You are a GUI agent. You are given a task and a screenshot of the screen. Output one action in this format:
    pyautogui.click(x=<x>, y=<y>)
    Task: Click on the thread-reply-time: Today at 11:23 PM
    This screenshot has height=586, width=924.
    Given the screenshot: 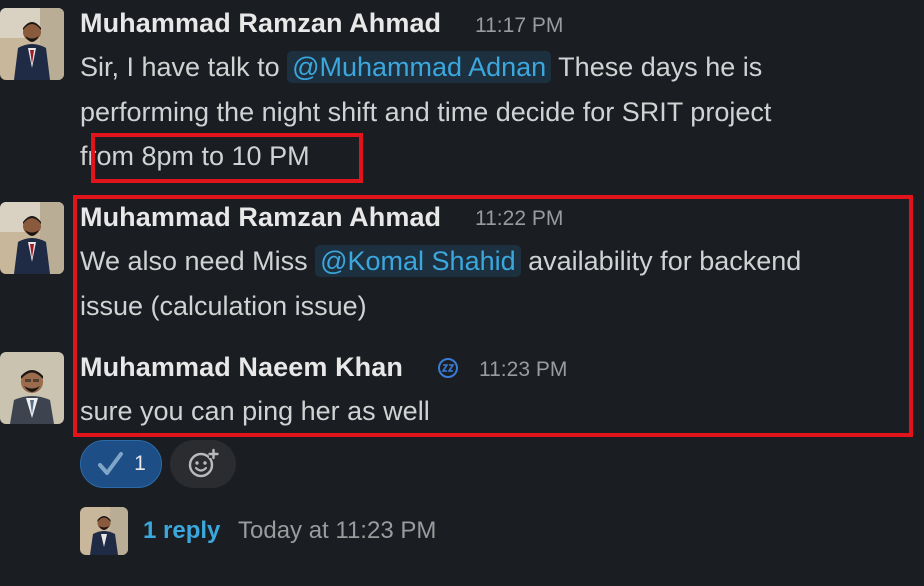 What is the action you would take?
    pyautogui.click(x=337, y=530)
    